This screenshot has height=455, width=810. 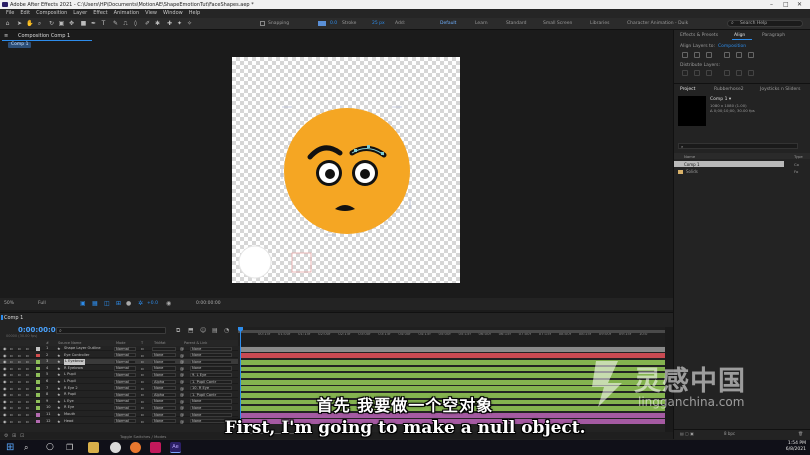 I want to click on distribute-hcenter-icon, so click(x=739, y=73).